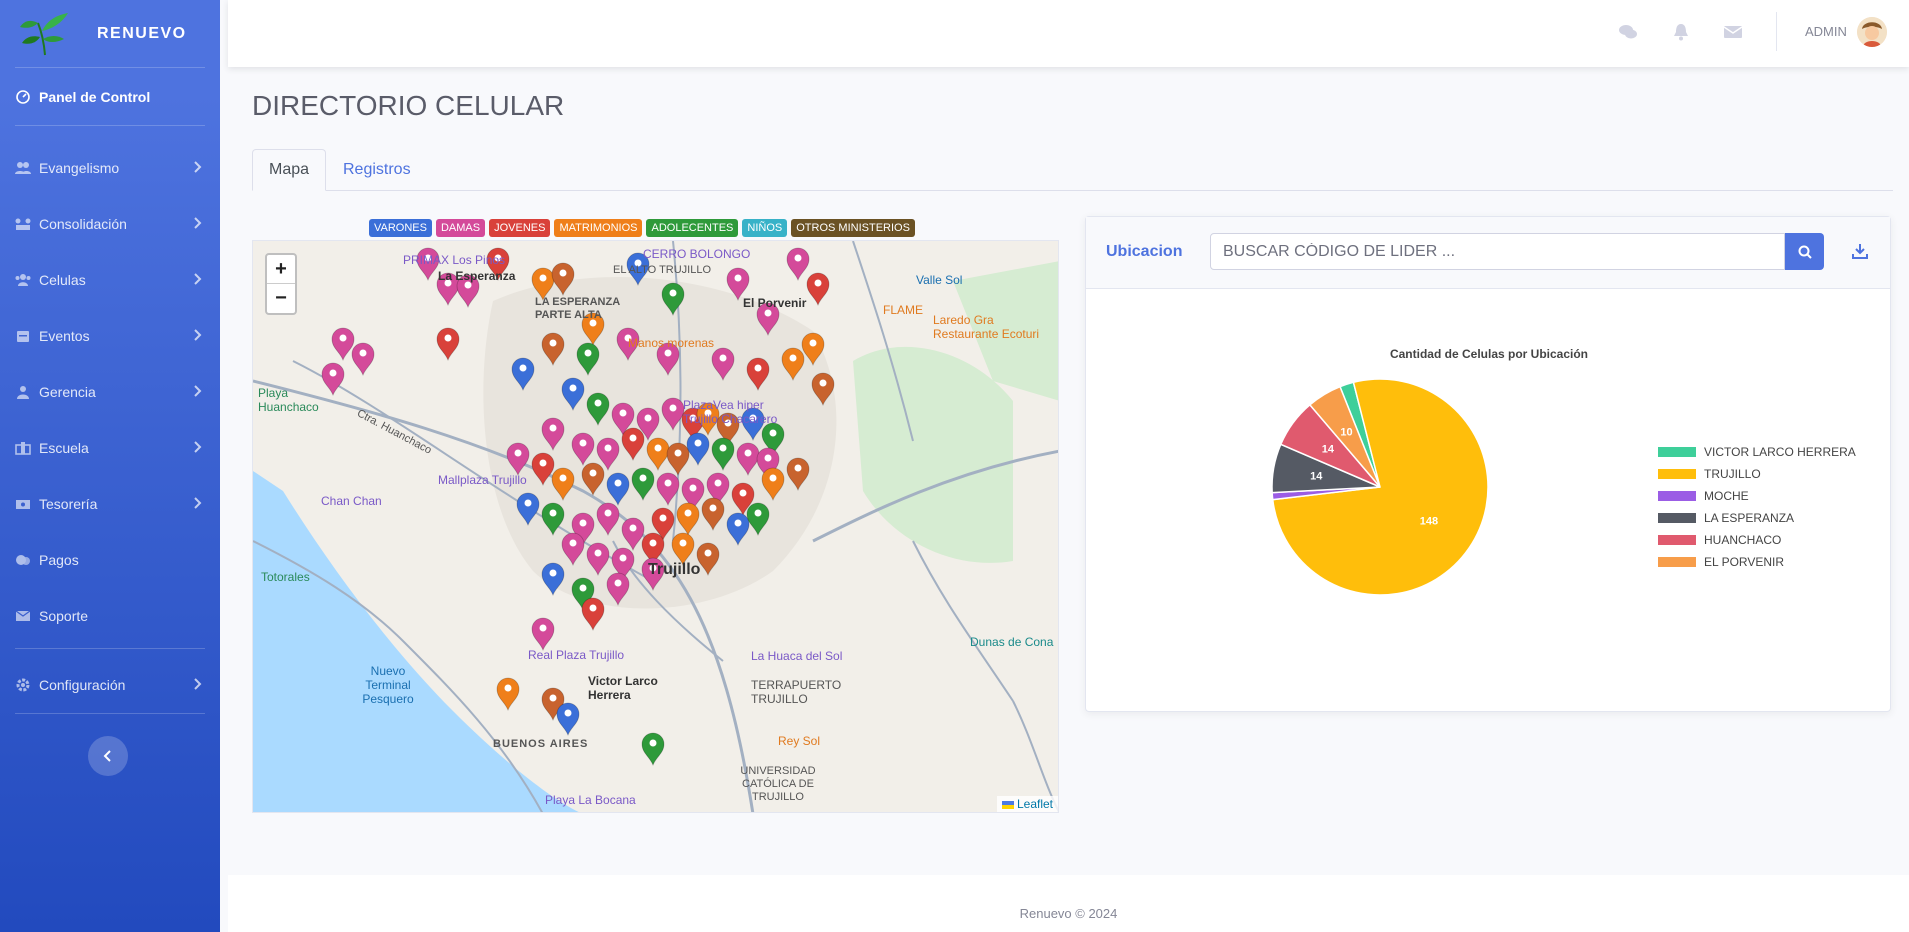 This screenshot has height=932, width=1909. I want to click on tab-mapa: Mapa, so click(289, 170).